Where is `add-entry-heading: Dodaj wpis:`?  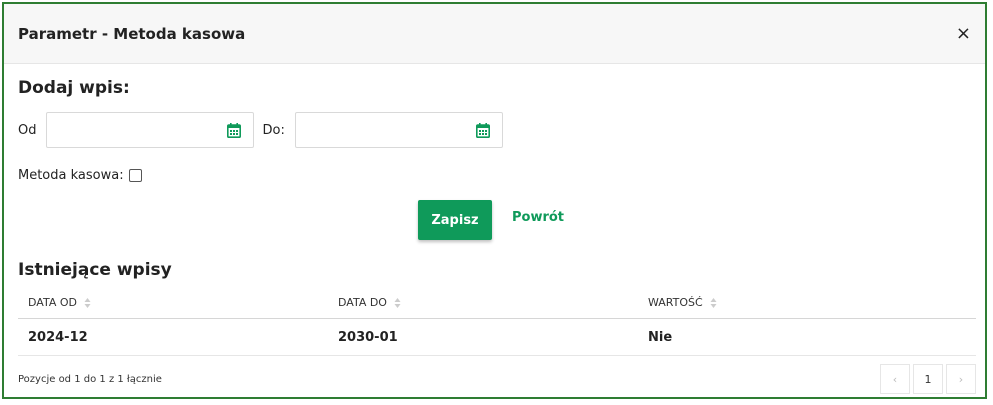 add-entry-heading: Dodaj wpis: is located at coordinates (74, 88).